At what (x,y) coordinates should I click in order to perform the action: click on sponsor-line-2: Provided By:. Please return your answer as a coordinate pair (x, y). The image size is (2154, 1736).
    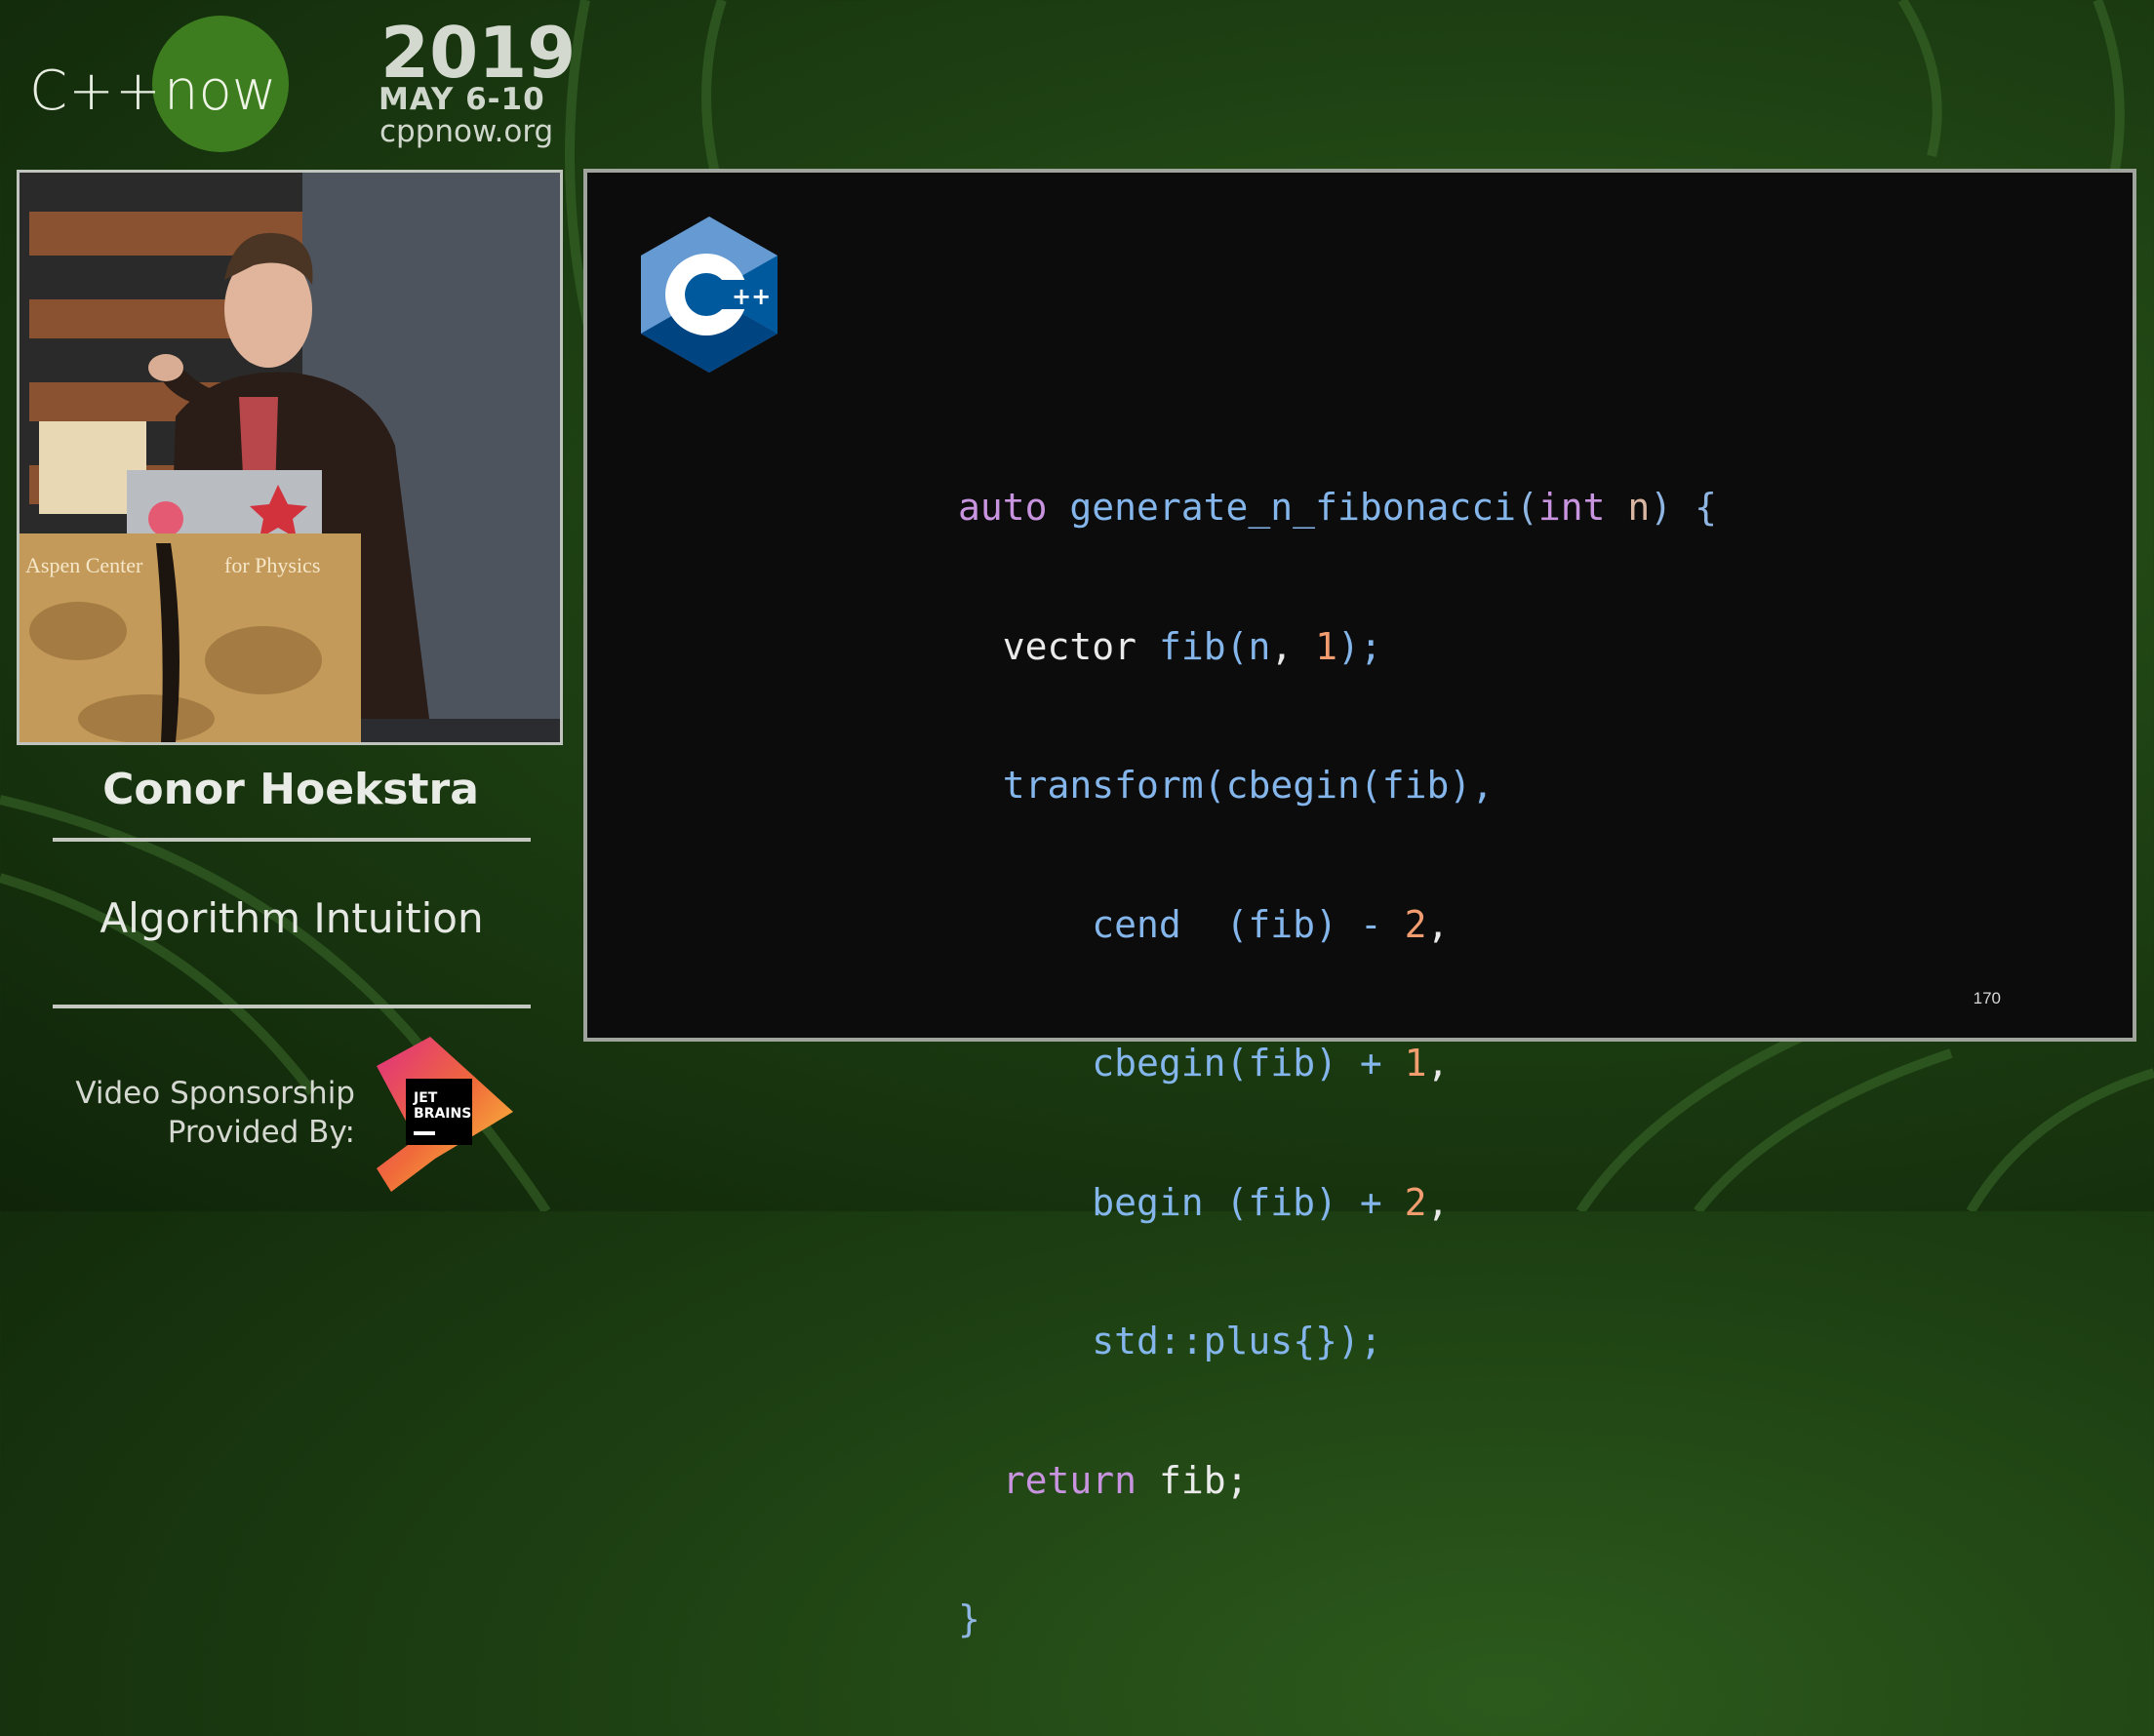
    Looking at the image, I should click on (261, 1132).